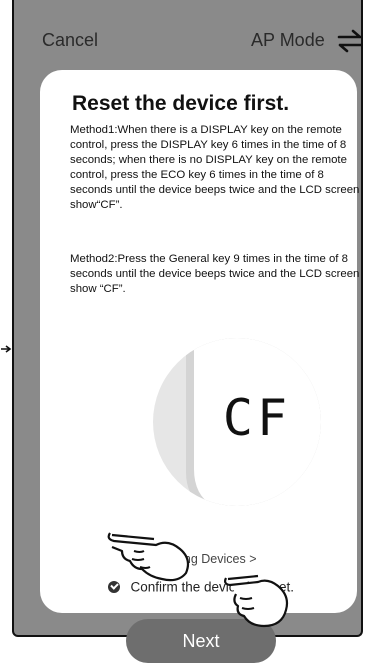 The width and height of the screenshot is (377, 663). What do you see at coordinates (181, 103) in the screenshot?
I see `page-title: Reset the device first.` at bounding box center [181, 103].